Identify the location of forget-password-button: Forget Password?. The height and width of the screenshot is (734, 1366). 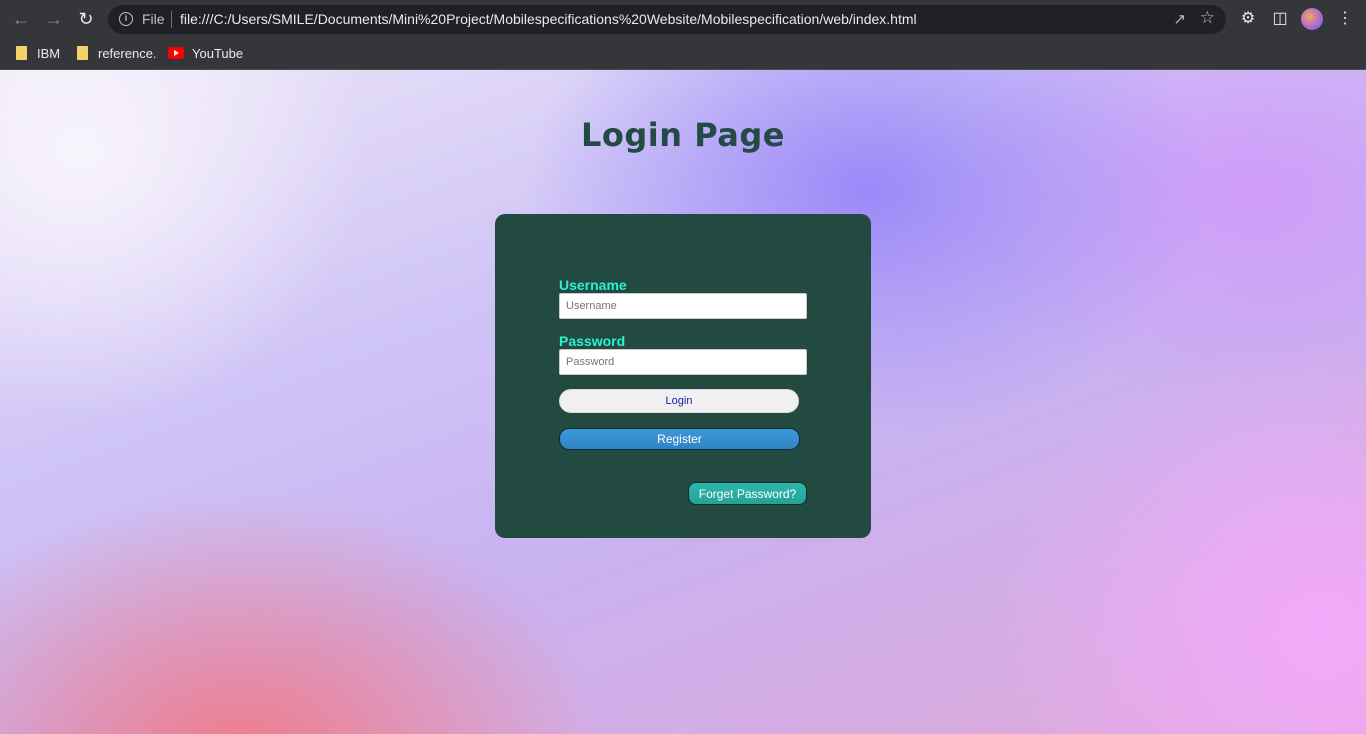
(747, 493).